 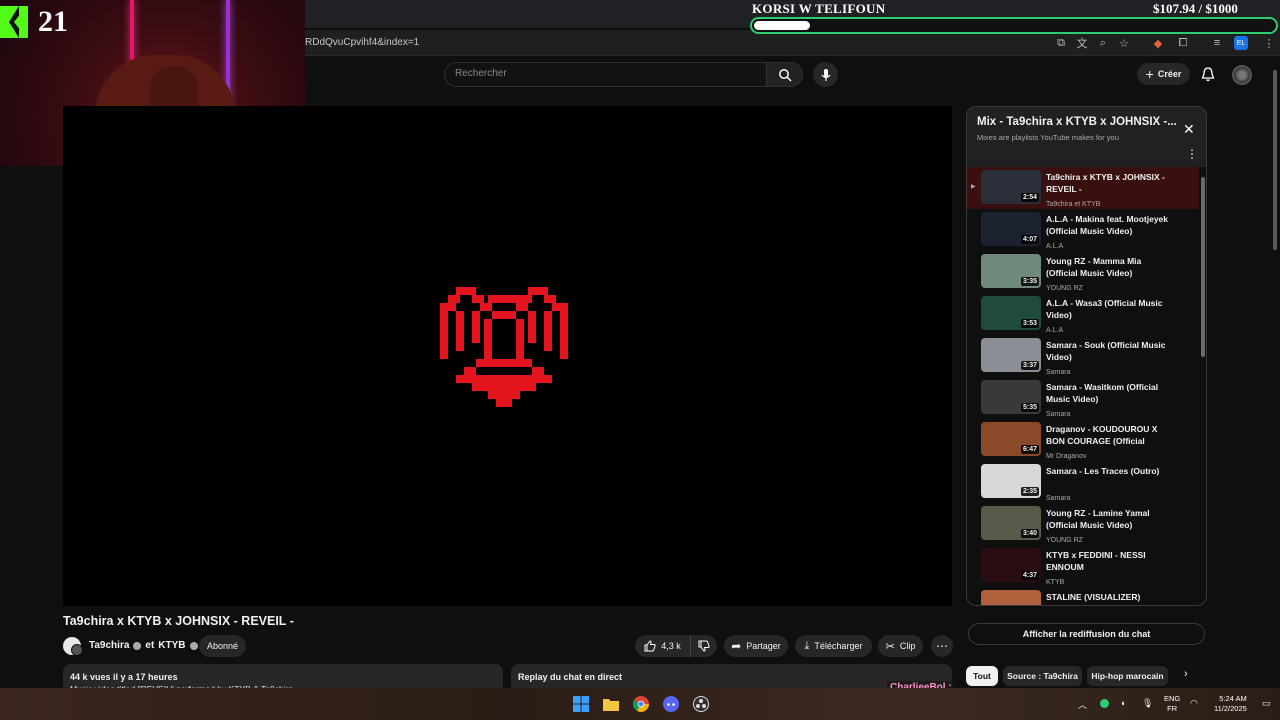 I want to click on more-actions-button: ⋯, so click(x=942, y=646).